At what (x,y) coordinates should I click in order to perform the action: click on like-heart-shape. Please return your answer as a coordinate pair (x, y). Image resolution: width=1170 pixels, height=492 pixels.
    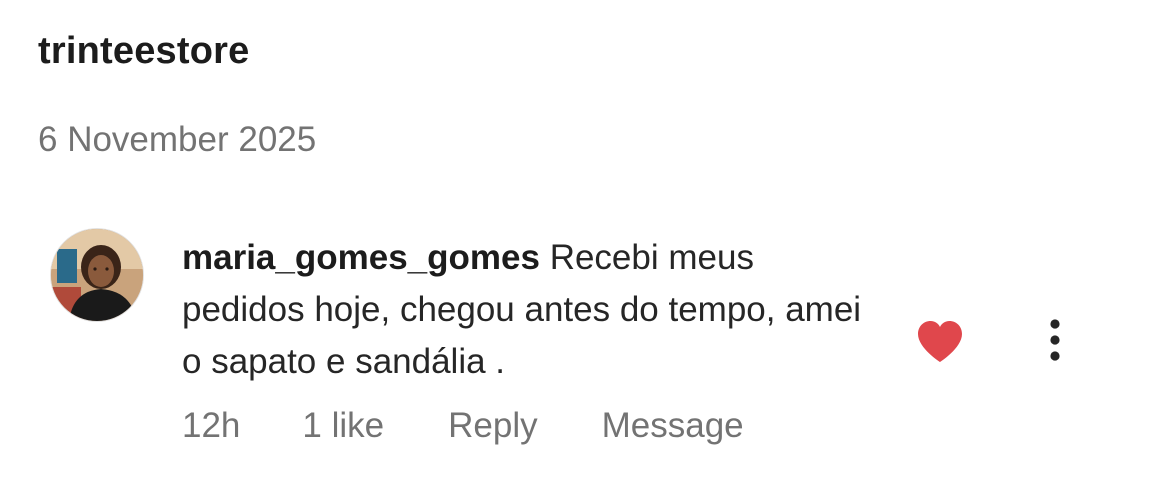
    Looking at the image, I should click on (940, 341).